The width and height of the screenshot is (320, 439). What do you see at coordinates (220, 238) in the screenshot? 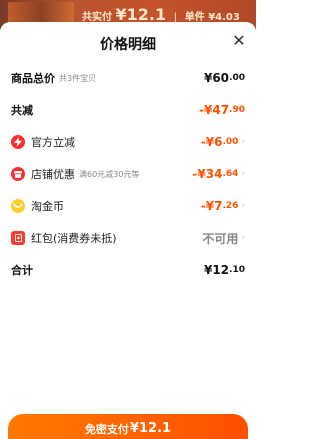
I see `red-packet-status: 不可用` at bounding box center [220, 238].